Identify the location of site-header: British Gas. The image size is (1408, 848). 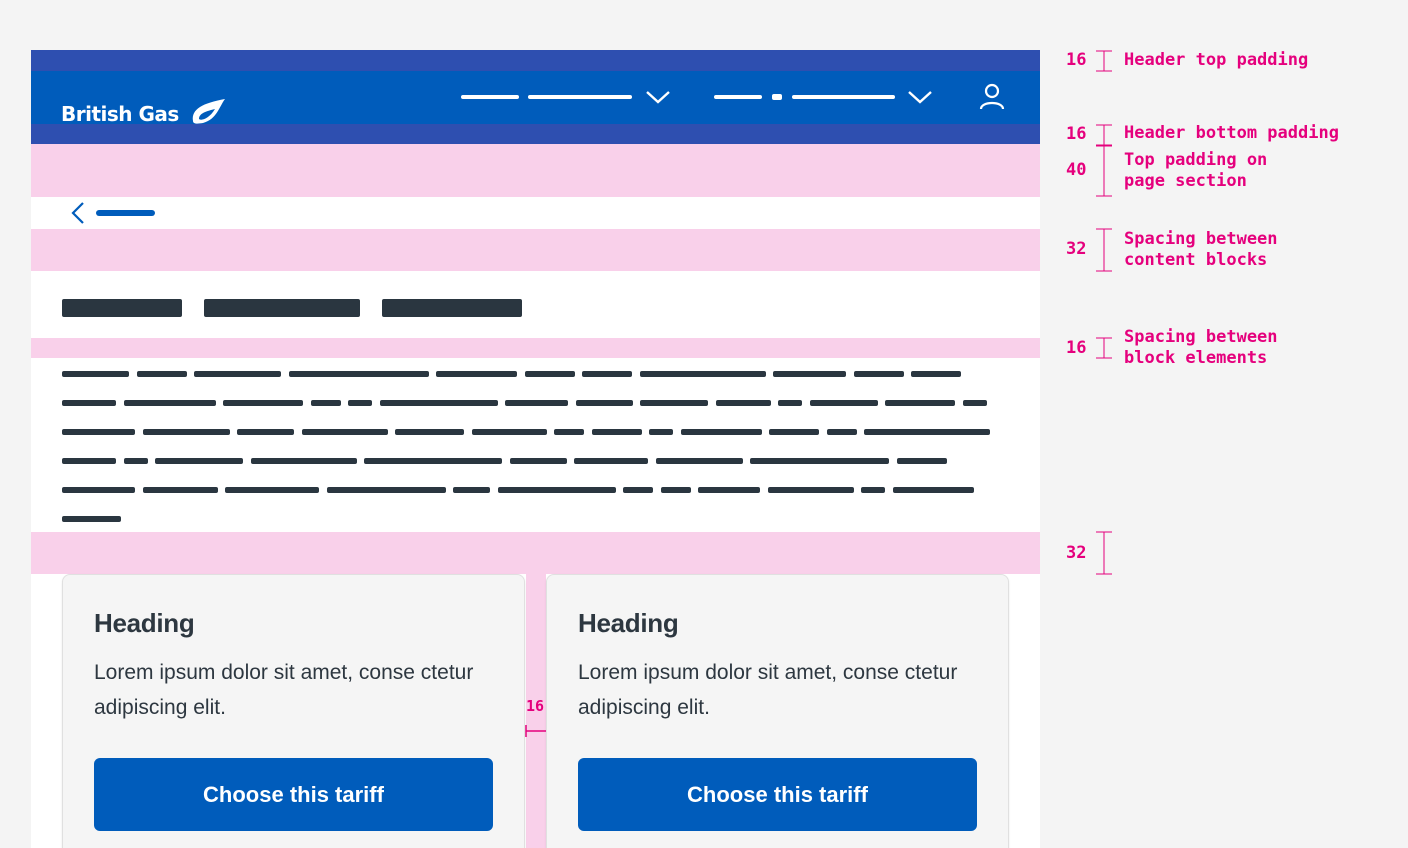
(535, 98).